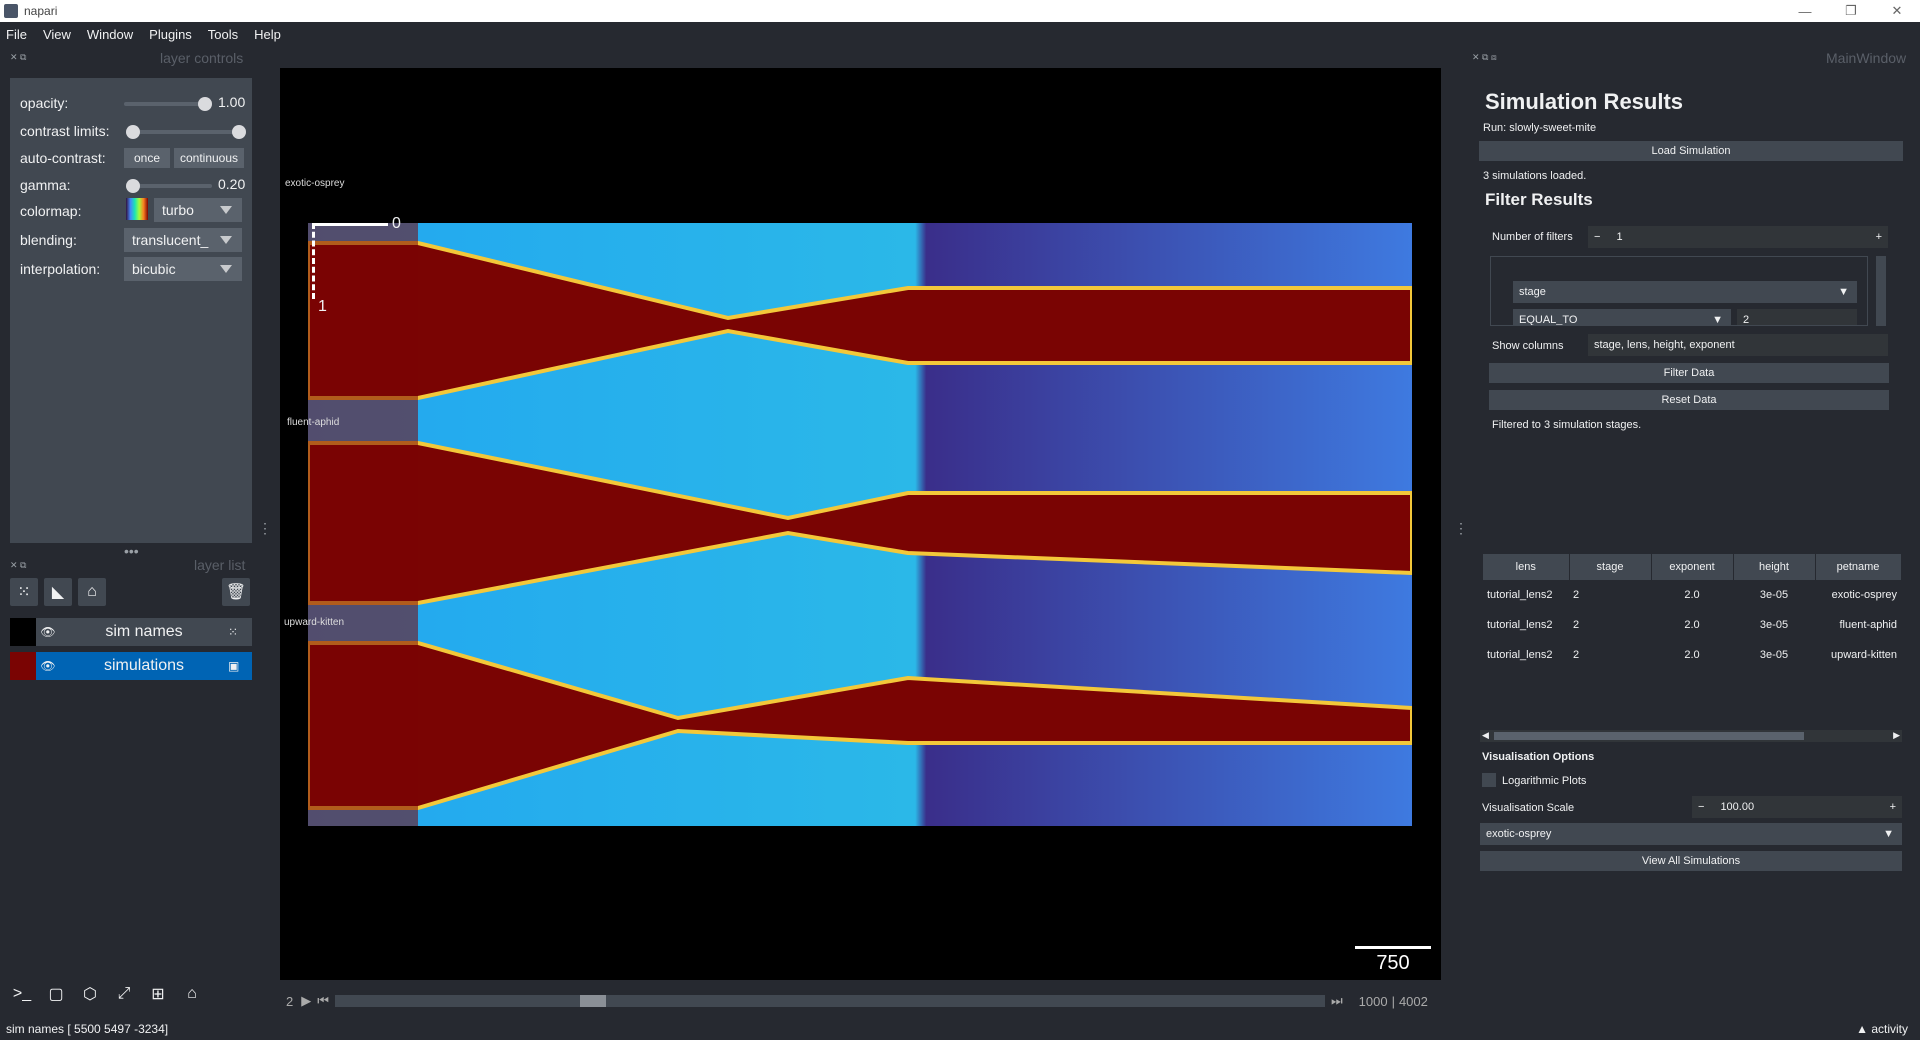 The height and width of the screenshot is (1040, 1920). Describe the element at coordinates (1805, 11) in the screenshot. I see `minimize-button: —` at that location.